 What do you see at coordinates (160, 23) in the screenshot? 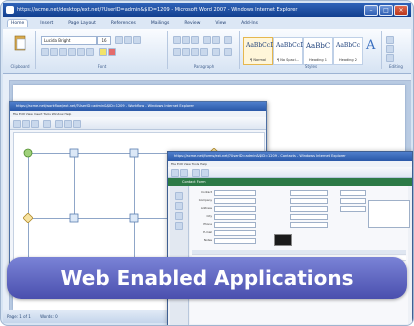
I see `tab-mailings: Mailings` at bounding box center [160, 23].